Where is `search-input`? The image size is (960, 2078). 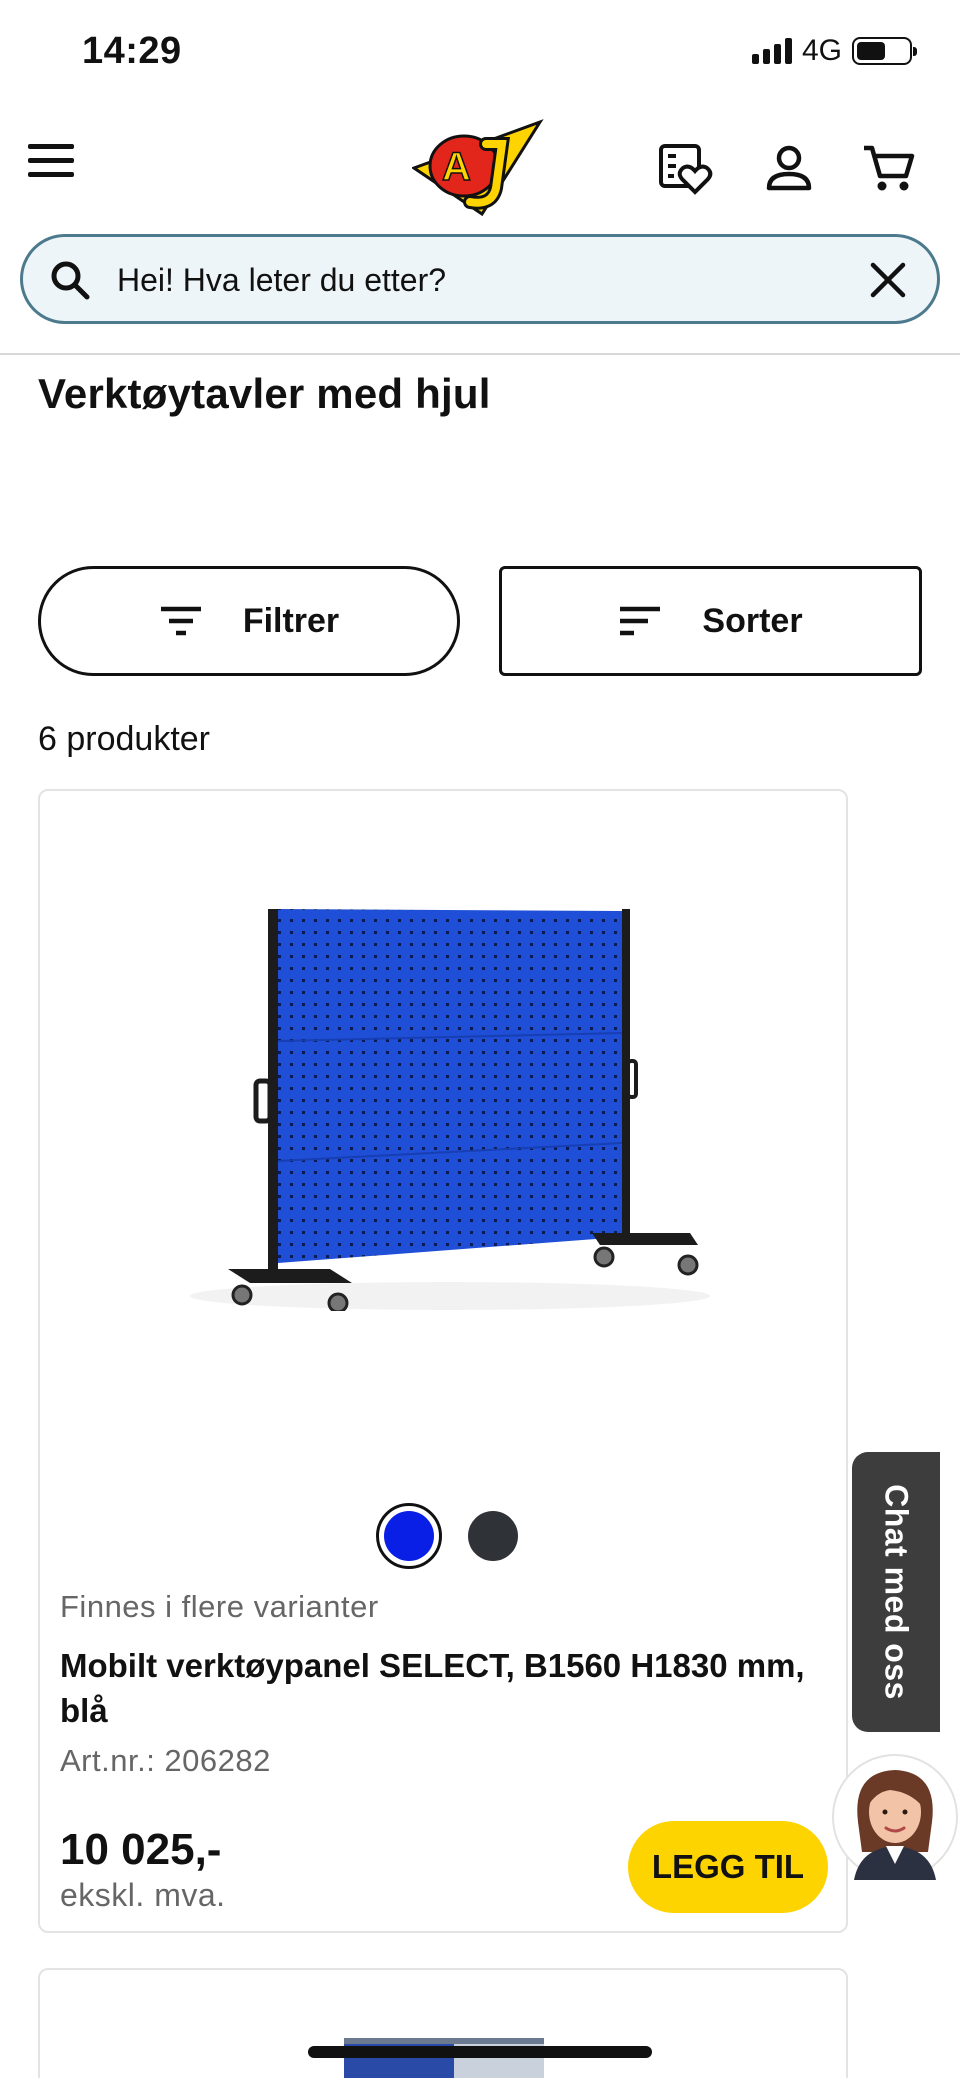 search-input is located at coordinates (487, 280).